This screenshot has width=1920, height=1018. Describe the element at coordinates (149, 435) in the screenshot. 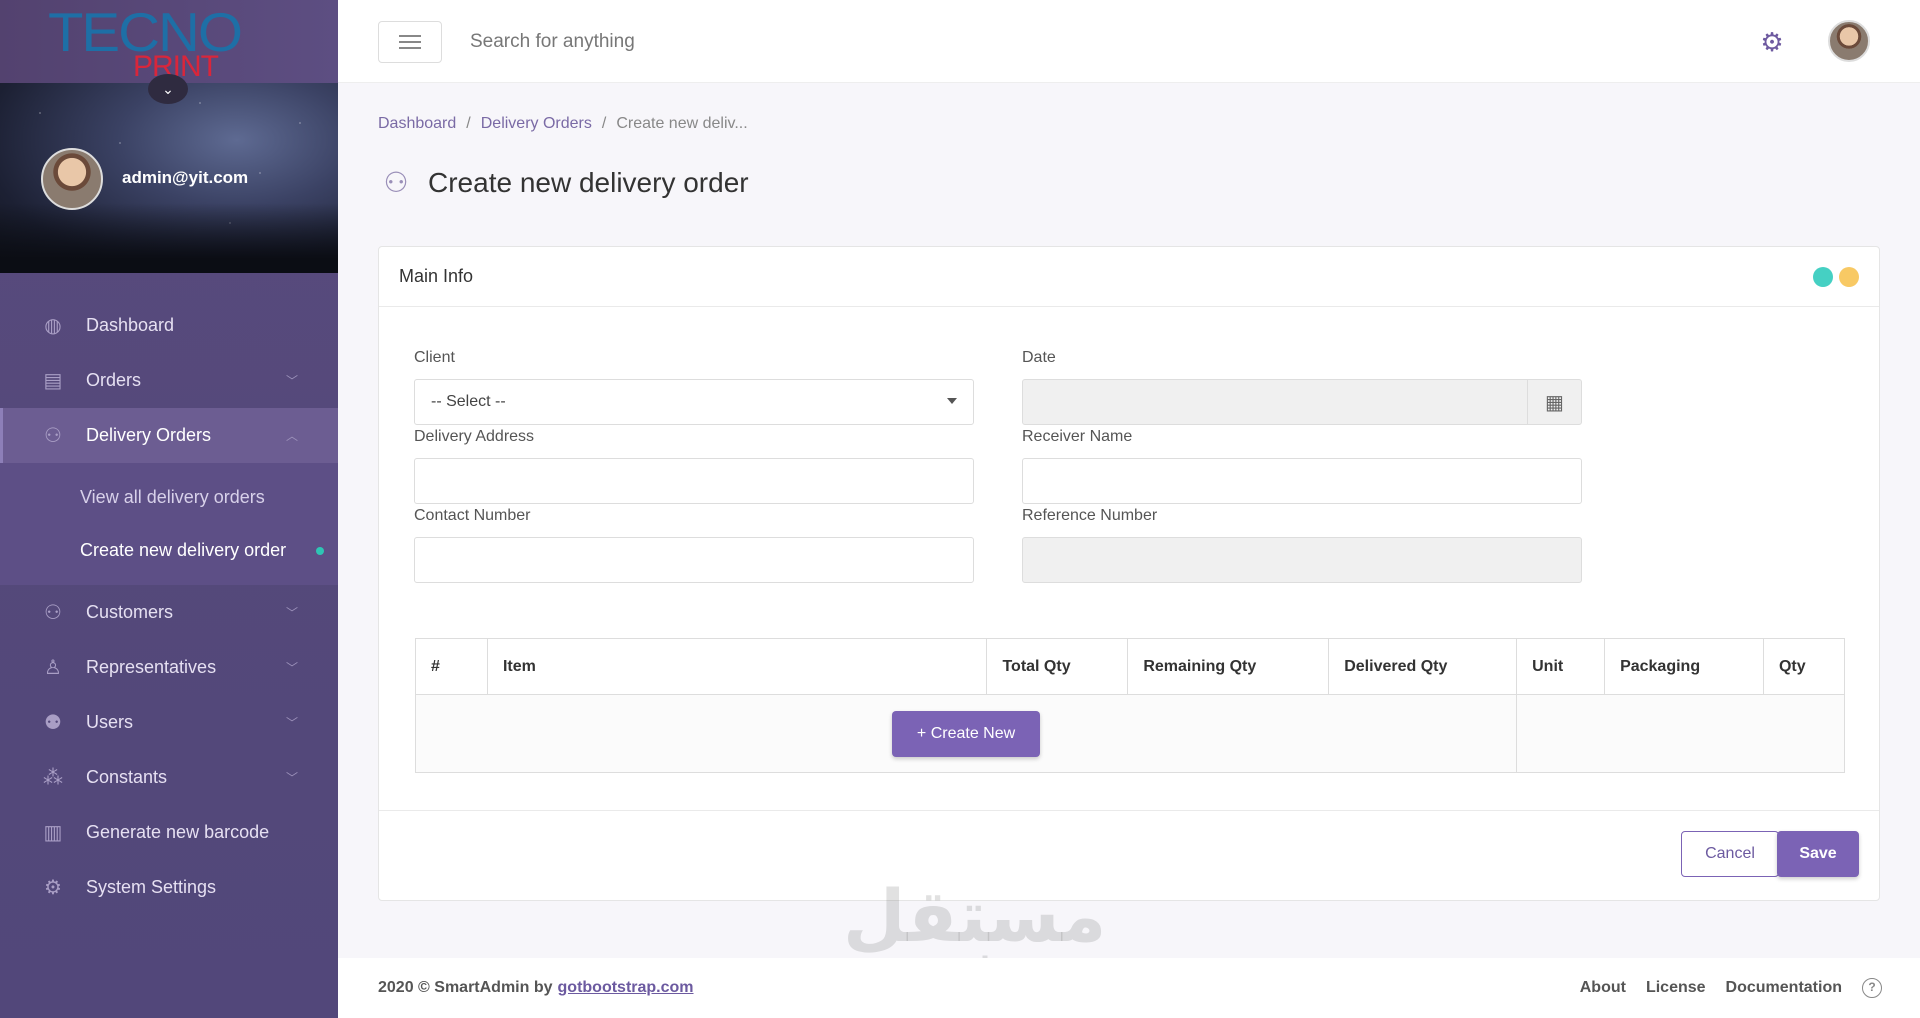

I see `sidebar-item-label: Delivery Orders` at that location.